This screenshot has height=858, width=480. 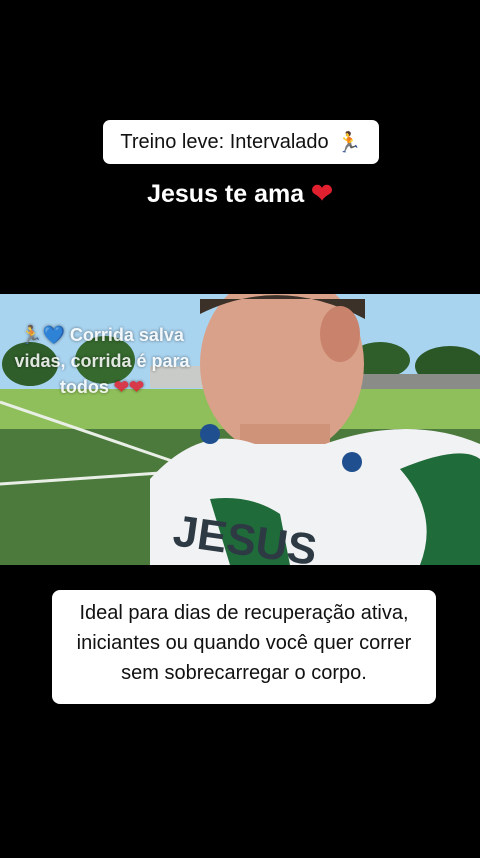 What do you see at coordinates (244, 643) in the screenshot?
I see `caption-line-2: iniciantes ou quando você quer correr` at bounding box center [244, 643].